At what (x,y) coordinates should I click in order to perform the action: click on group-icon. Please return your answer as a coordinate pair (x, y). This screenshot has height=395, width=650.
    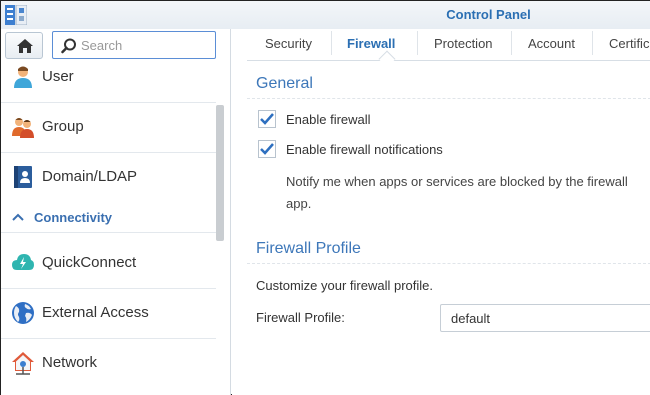
    Looking at the image, I should click on (23, 128).